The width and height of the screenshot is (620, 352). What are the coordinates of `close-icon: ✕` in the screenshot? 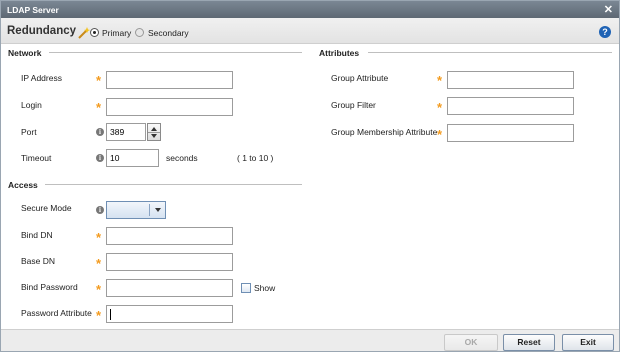 It's located at (608, 9).